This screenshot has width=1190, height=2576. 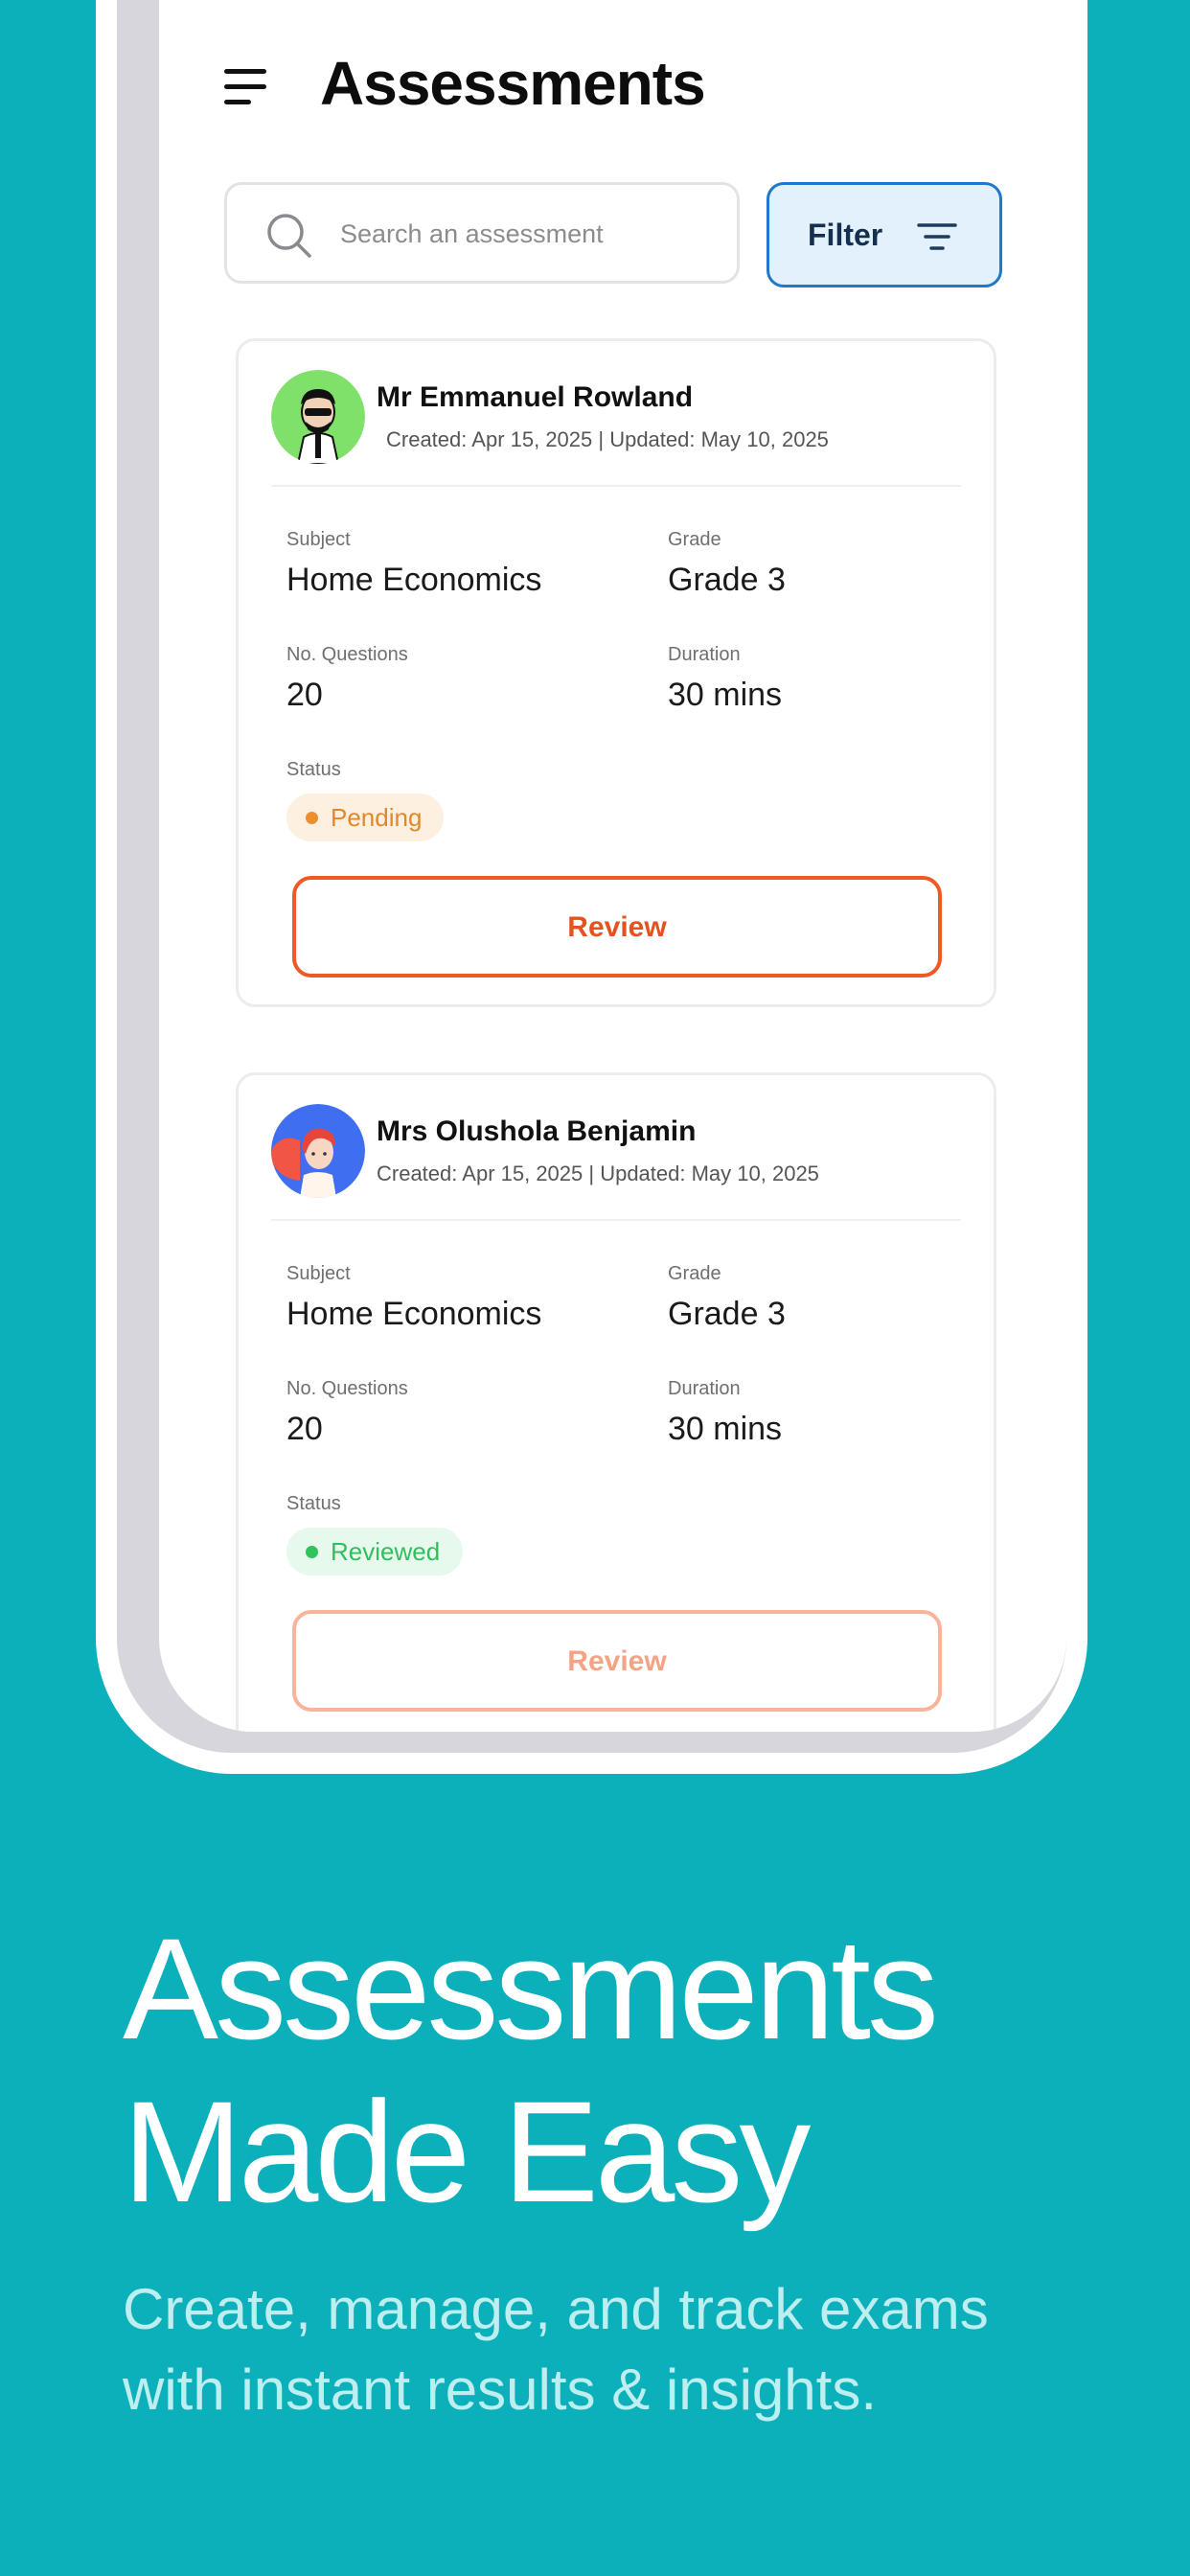 I want to click on subline-line-1: Create, manage, and track exams, so click(x=556, y=2309).